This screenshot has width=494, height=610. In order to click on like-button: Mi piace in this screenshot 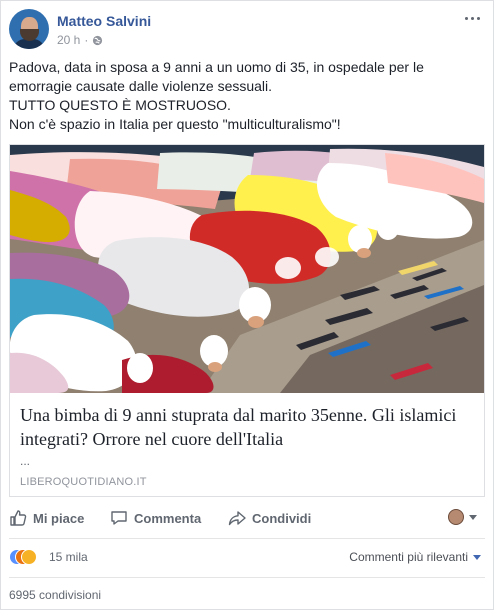, I will do `click(46, 518)`.